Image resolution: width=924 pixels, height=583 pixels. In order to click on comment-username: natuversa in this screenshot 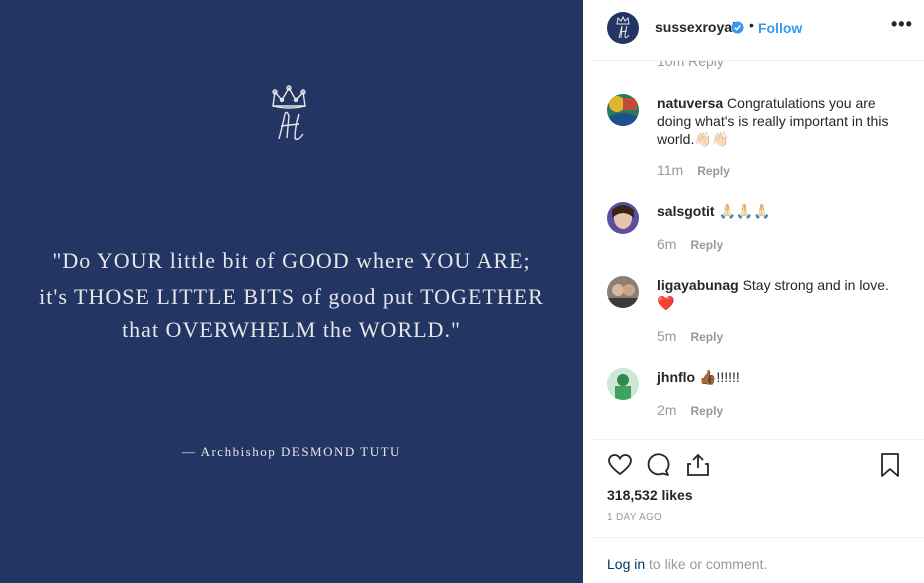, I will do `click(690, 103)`.